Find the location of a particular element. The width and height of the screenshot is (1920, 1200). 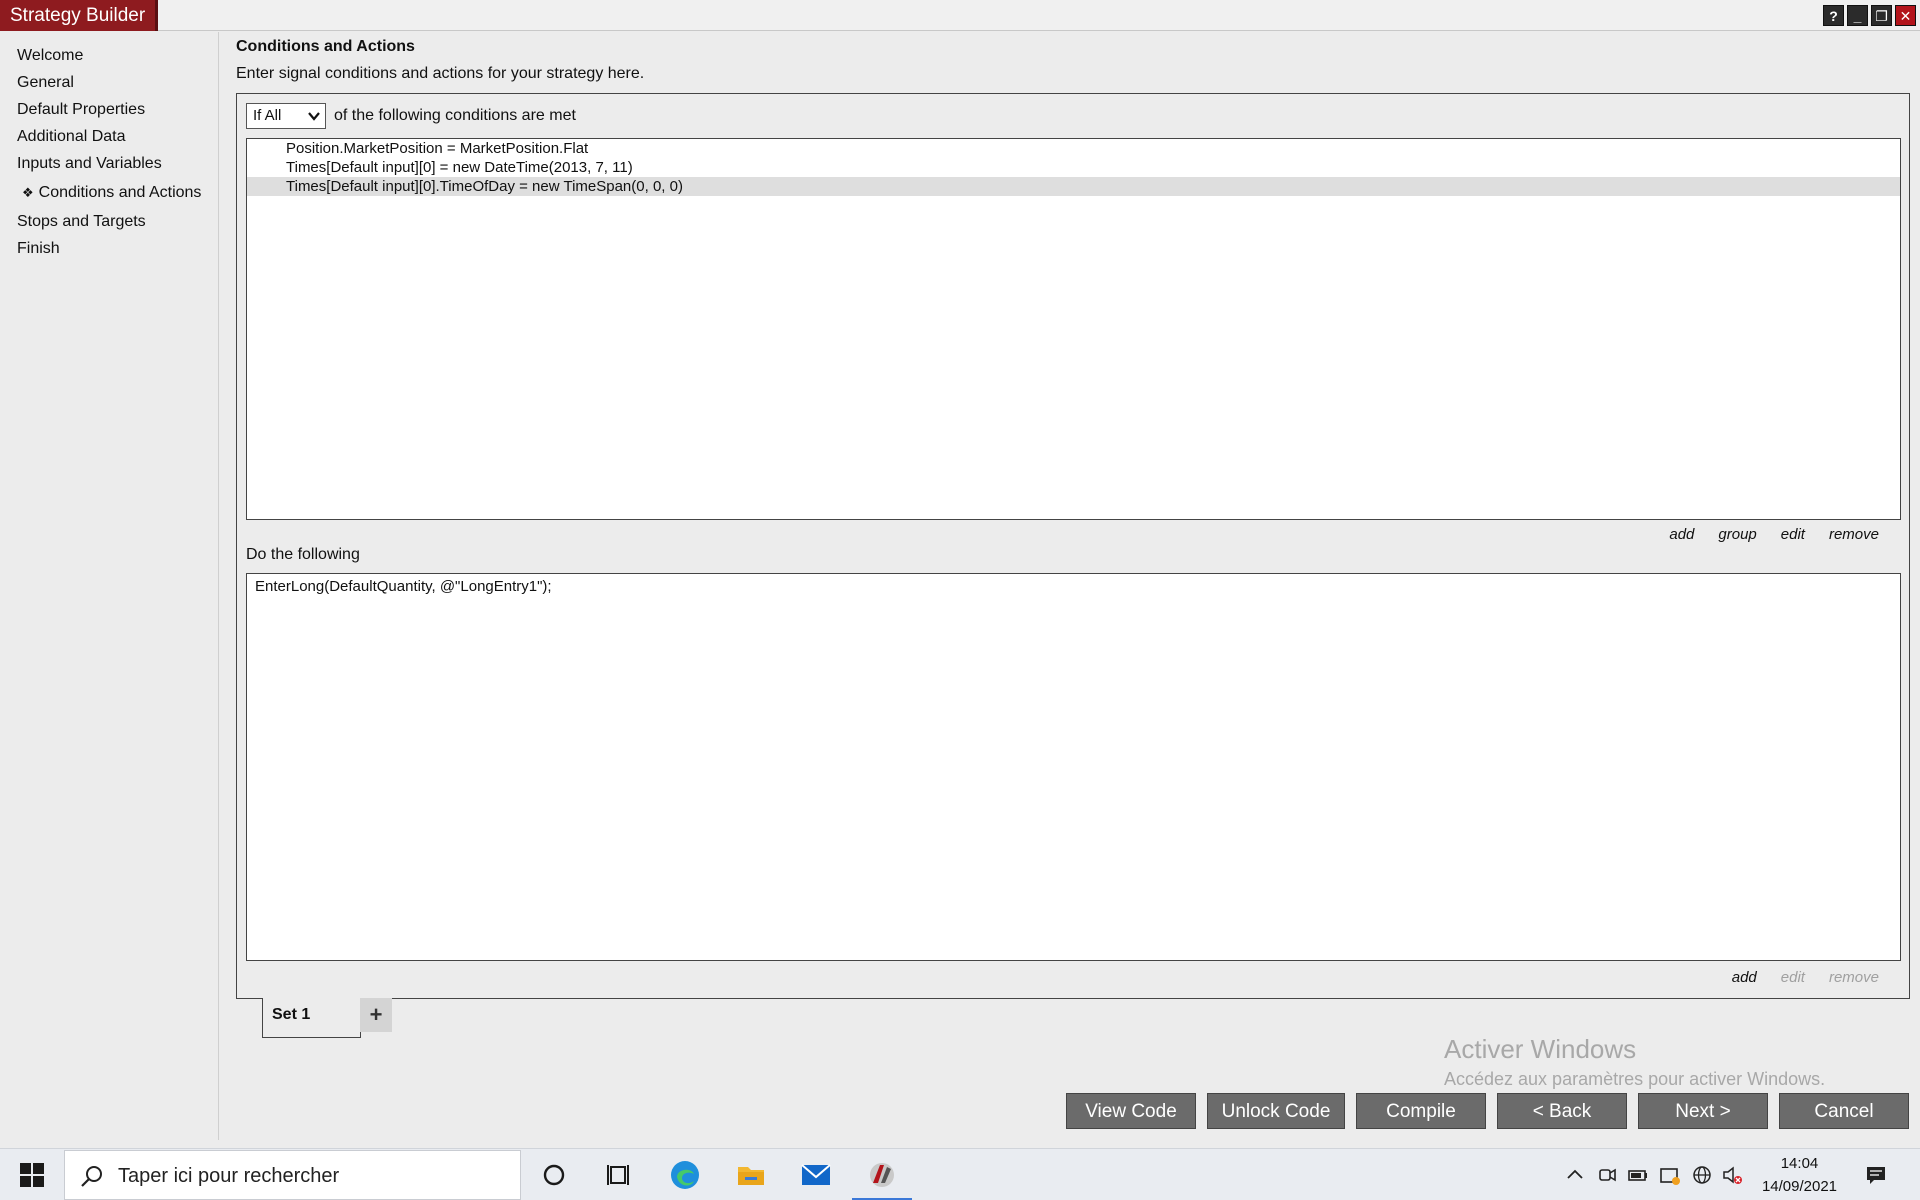

actions-label: Do the following is located at coordinates (303, 554).